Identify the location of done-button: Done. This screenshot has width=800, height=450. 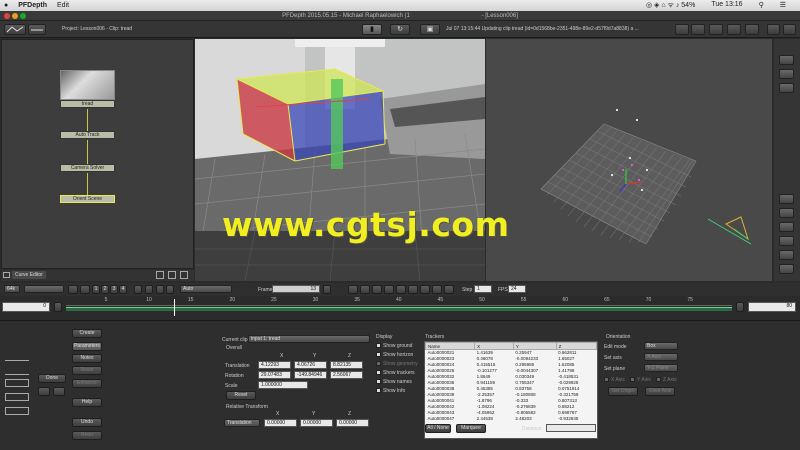
(52, 378).